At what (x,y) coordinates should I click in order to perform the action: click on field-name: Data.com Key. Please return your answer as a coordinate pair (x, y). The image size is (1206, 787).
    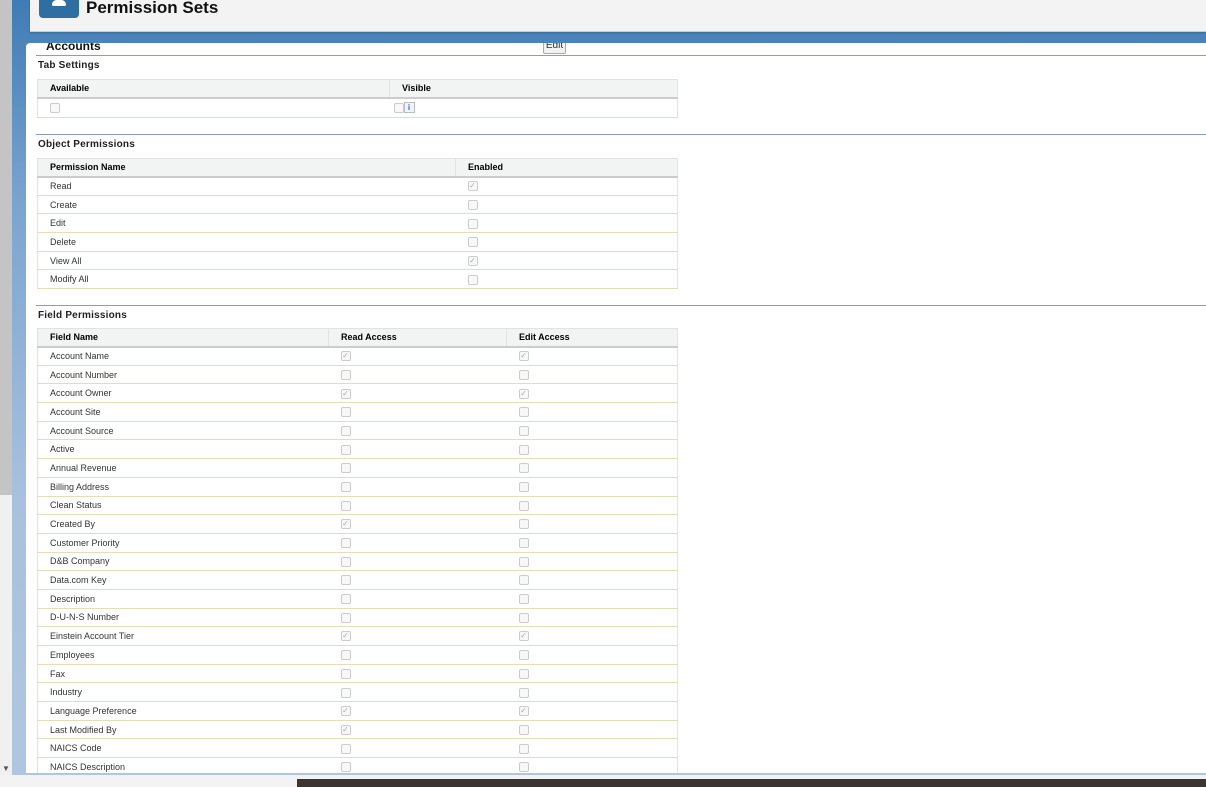
    Looking at the image, I should click on (183, 580).